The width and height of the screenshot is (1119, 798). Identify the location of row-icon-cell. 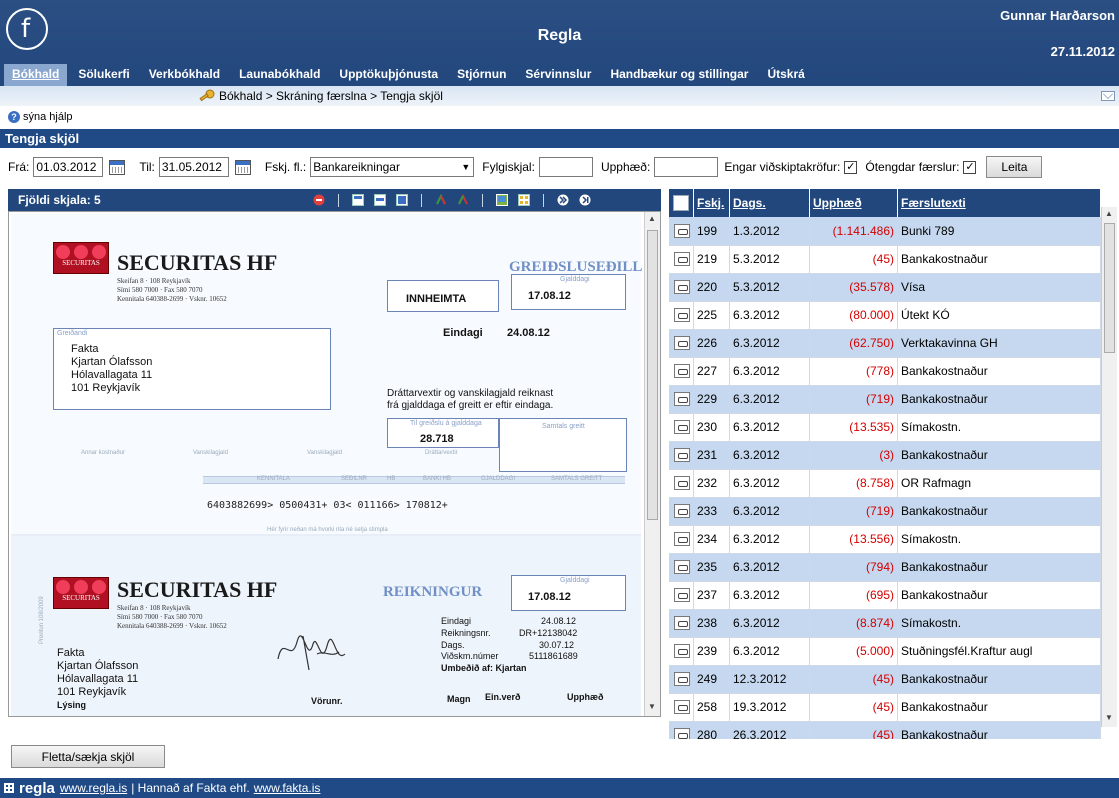
(681, 483).